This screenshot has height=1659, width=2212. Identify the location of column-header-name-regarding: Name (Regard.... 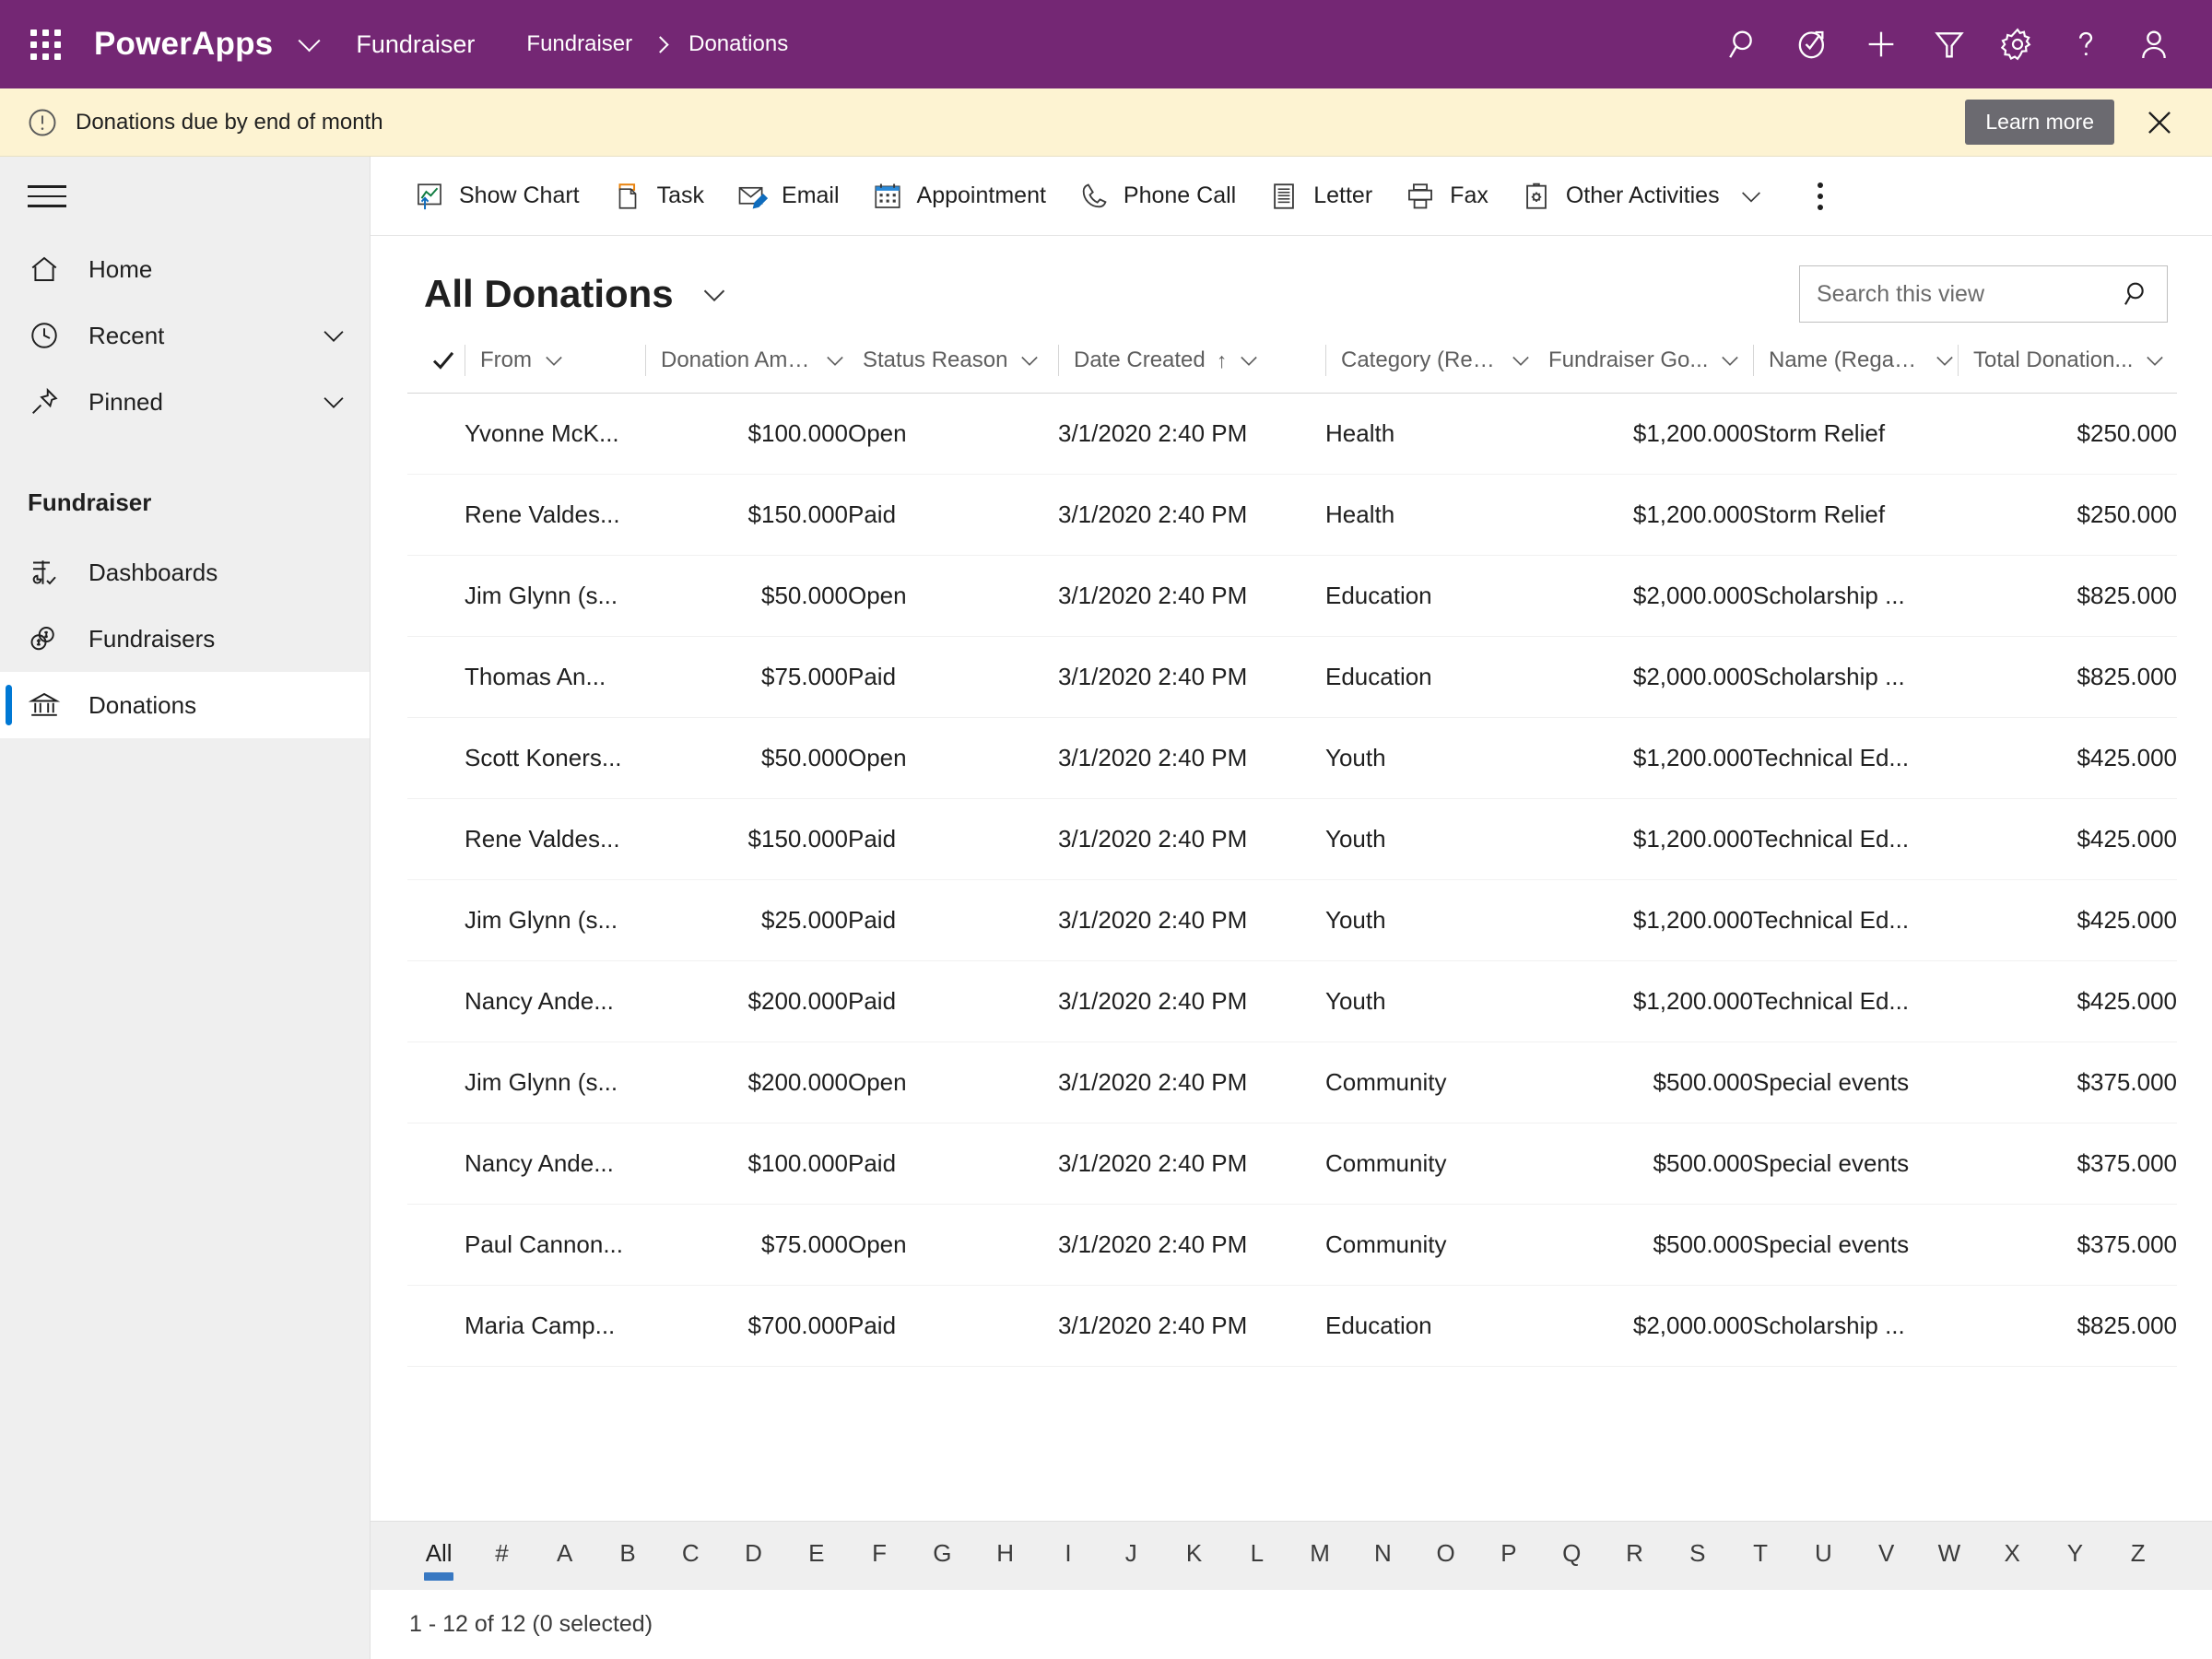
(1855, 364).